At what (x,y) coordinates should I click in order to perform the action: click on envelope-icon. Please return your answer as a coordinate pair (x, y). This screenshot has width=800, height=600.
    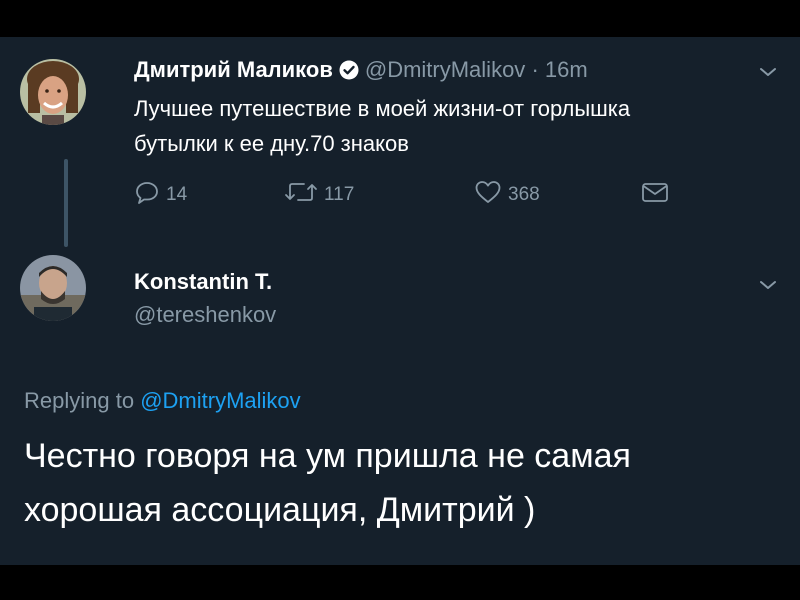
    Looking at the image, I should click on (658, 195).